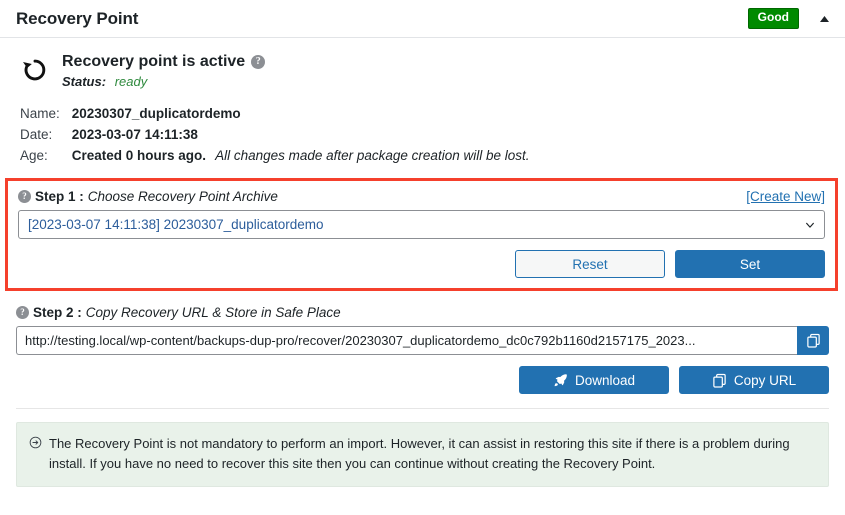 The width and height of the screenshot is (845, 515). I want to click on active-heading-text: Recovery point is active, so click(154, 61).